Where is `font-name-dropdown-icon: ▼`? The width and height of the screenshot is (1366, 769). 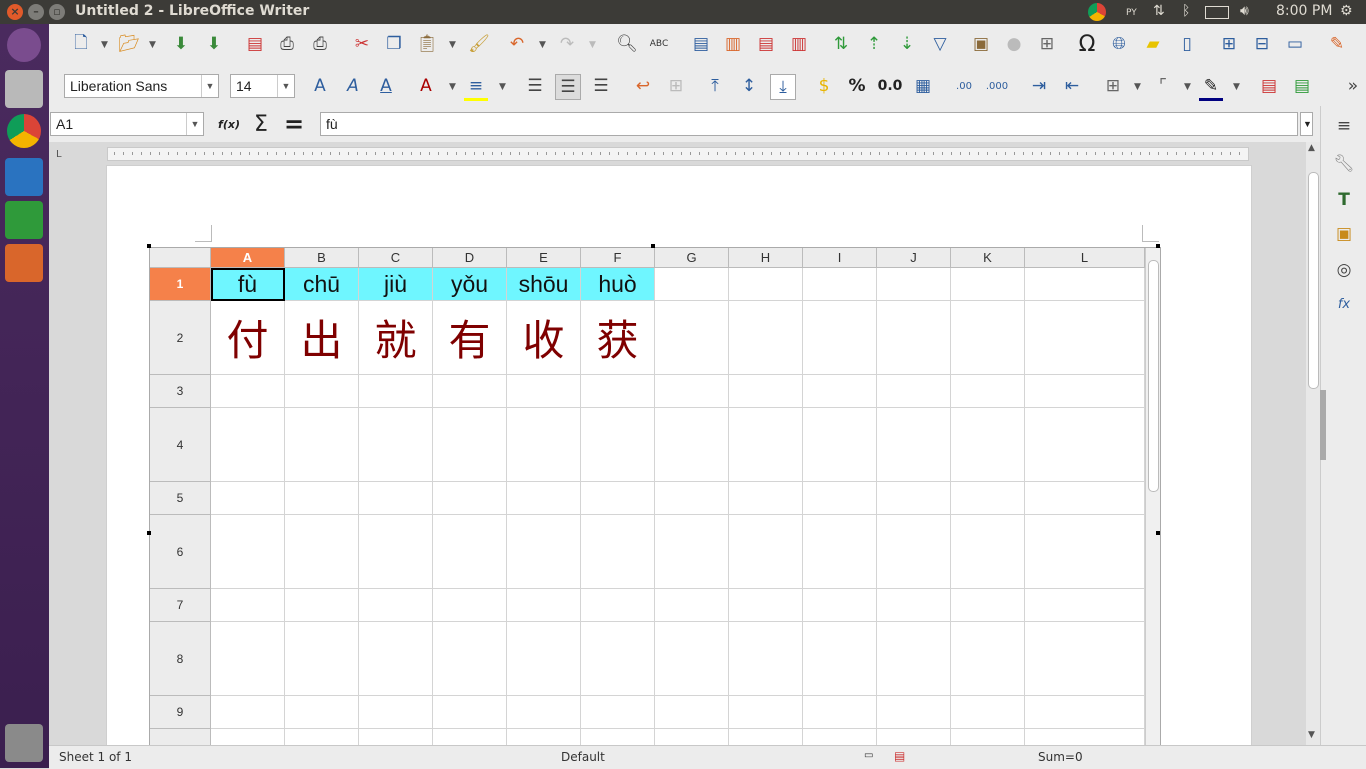 font-name-dropdown-icon: ▼ is located at coordinates (209, 86).